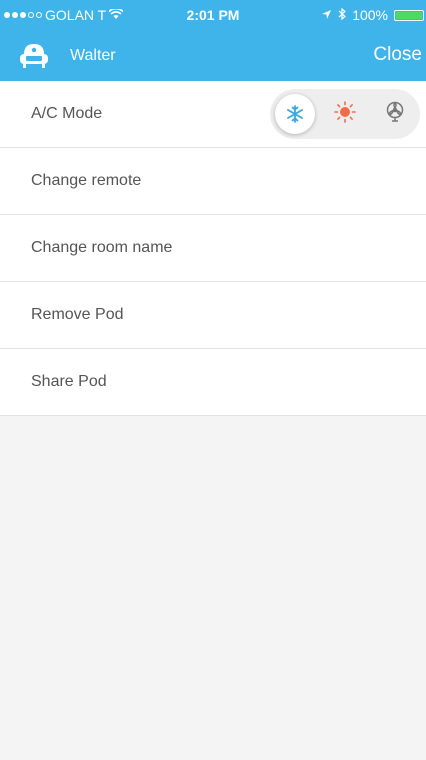 The height and width of the screenshot is (760, 426). What do you see at coordinates (77, 314) in the screenshot?
I see `remove-pod-label: Remove Pod` at bounding box center [77, 314].